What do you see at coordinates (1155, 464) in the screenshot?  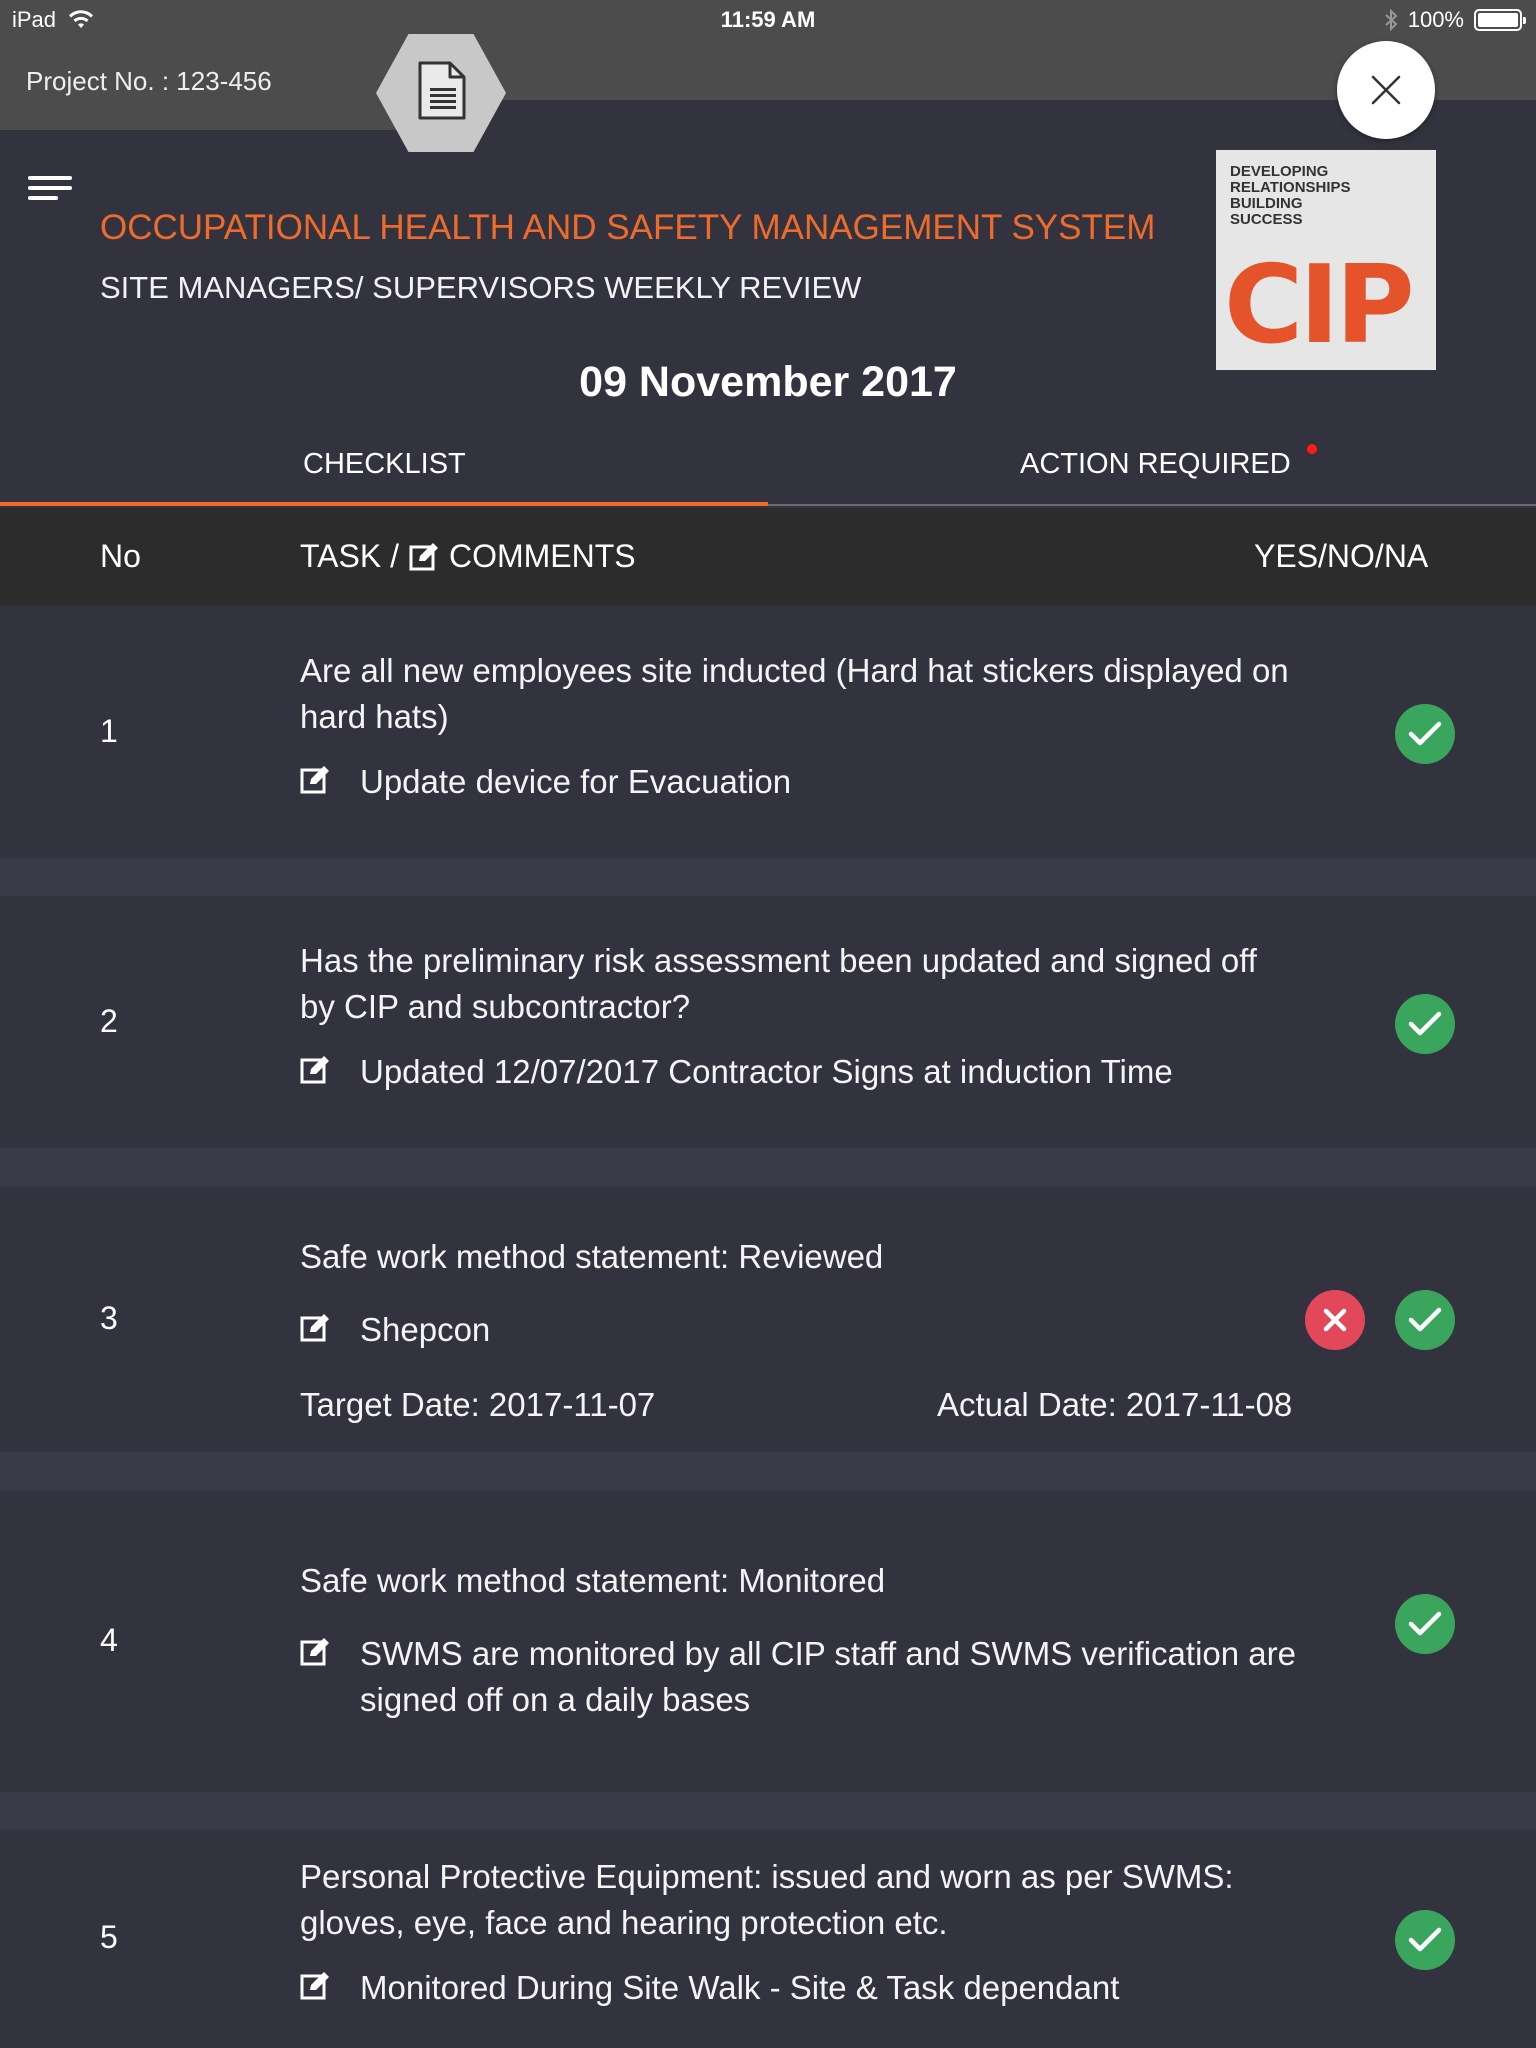 I see `tab-action-required: ACTION REQUIRED` at bounding box center [1155, 464].